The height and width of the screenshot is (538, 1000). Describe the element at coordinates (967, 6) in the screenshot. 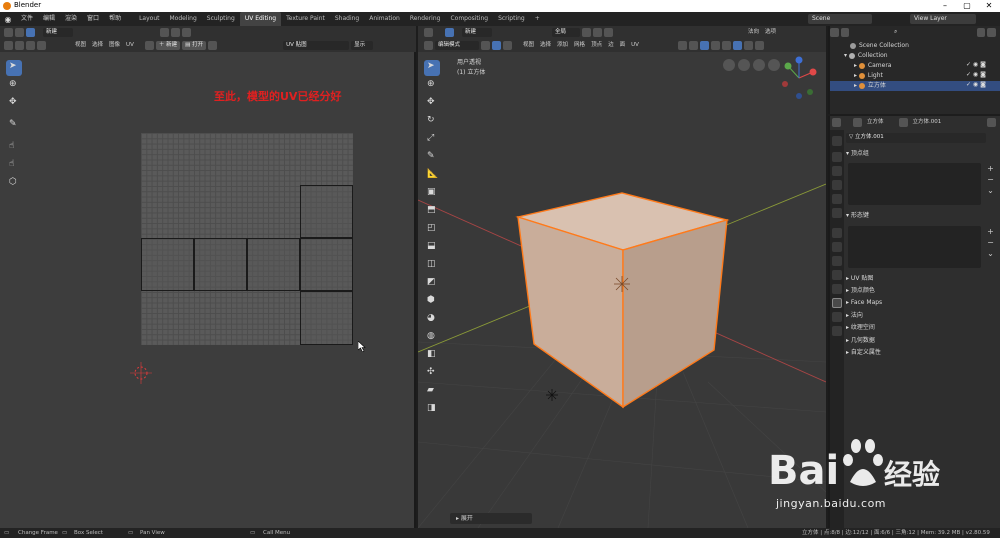

I see `maximize-button: ▢` at that location.